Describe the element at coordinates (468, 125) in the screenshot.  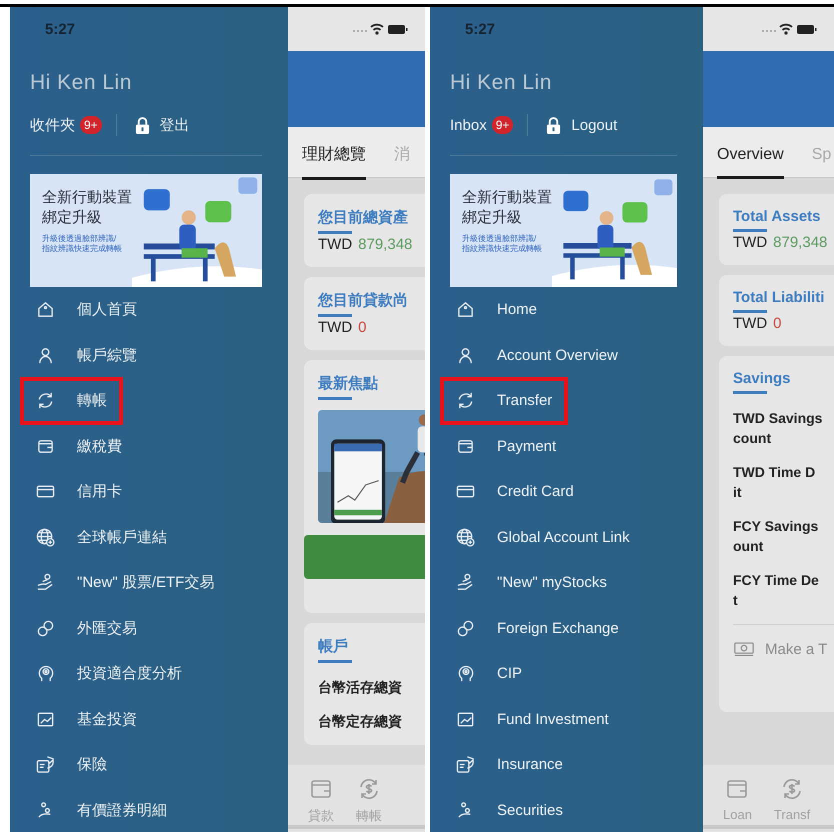
I see `inbox-link: Inbox` at that location.